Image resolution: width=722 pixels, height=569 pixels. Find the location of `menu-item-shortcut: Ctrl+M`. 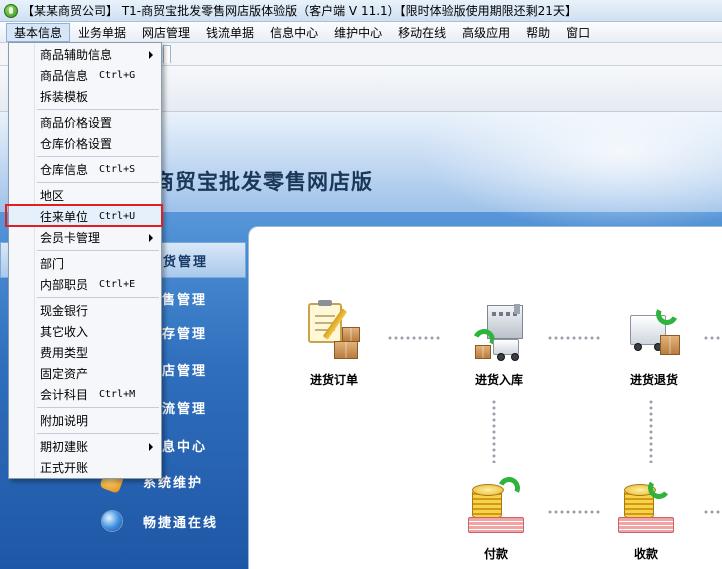

menu-item-shortcut: Ctrl+M is located at coordinates (117, 394).